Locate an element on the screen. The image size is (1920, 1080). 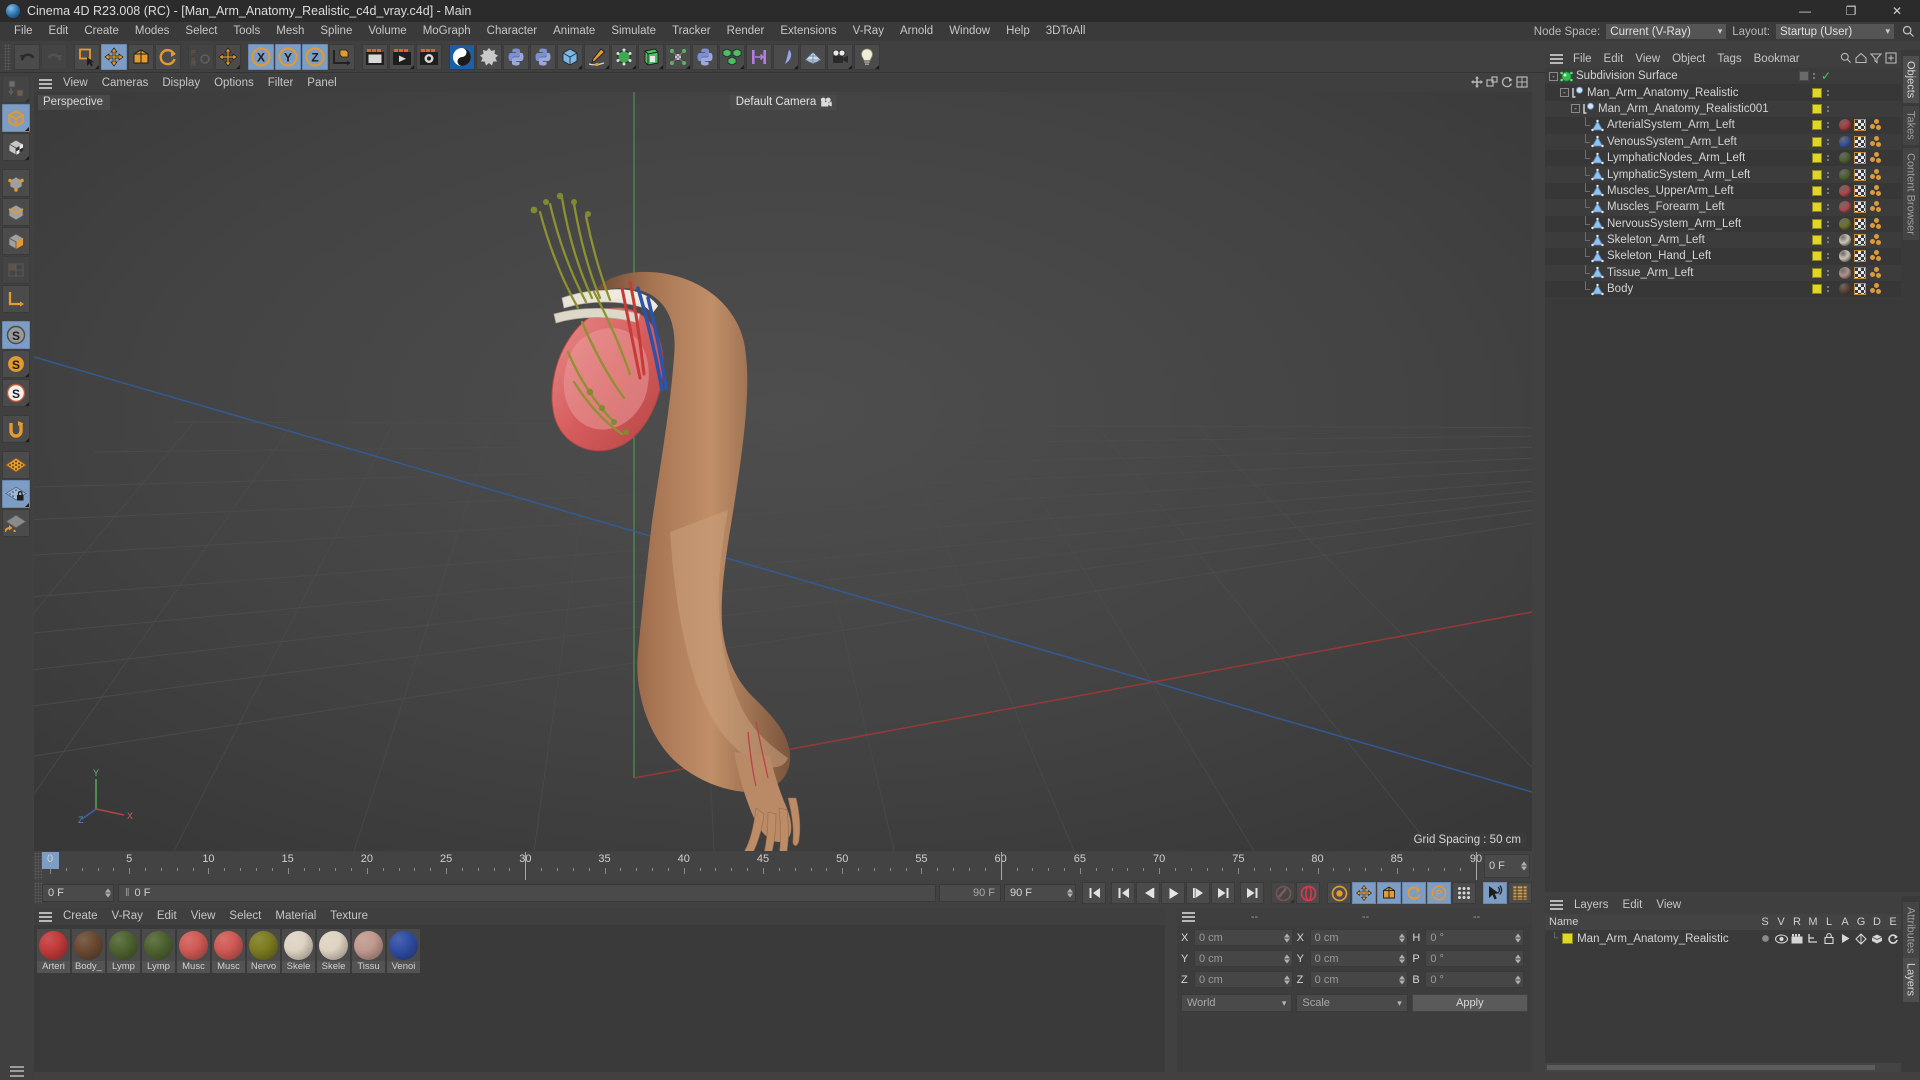
layer-color-empty is located at coordinates (1803, 76).